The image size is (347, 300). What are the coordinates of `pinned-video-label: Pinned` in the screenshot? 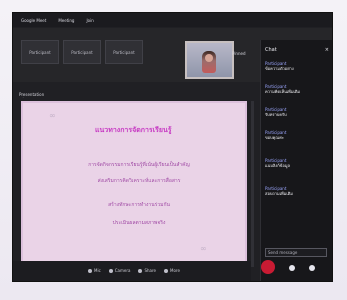 It's located at (239, 53).